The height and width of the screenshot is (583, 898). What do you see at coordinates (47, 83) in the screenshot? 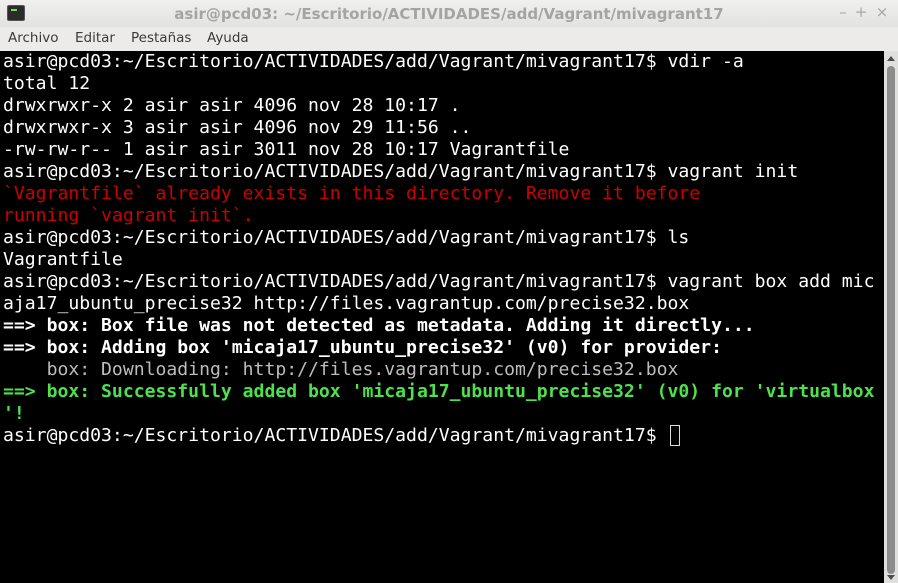
I see `terminal-line: total 12` at bounding box center [47, 83].